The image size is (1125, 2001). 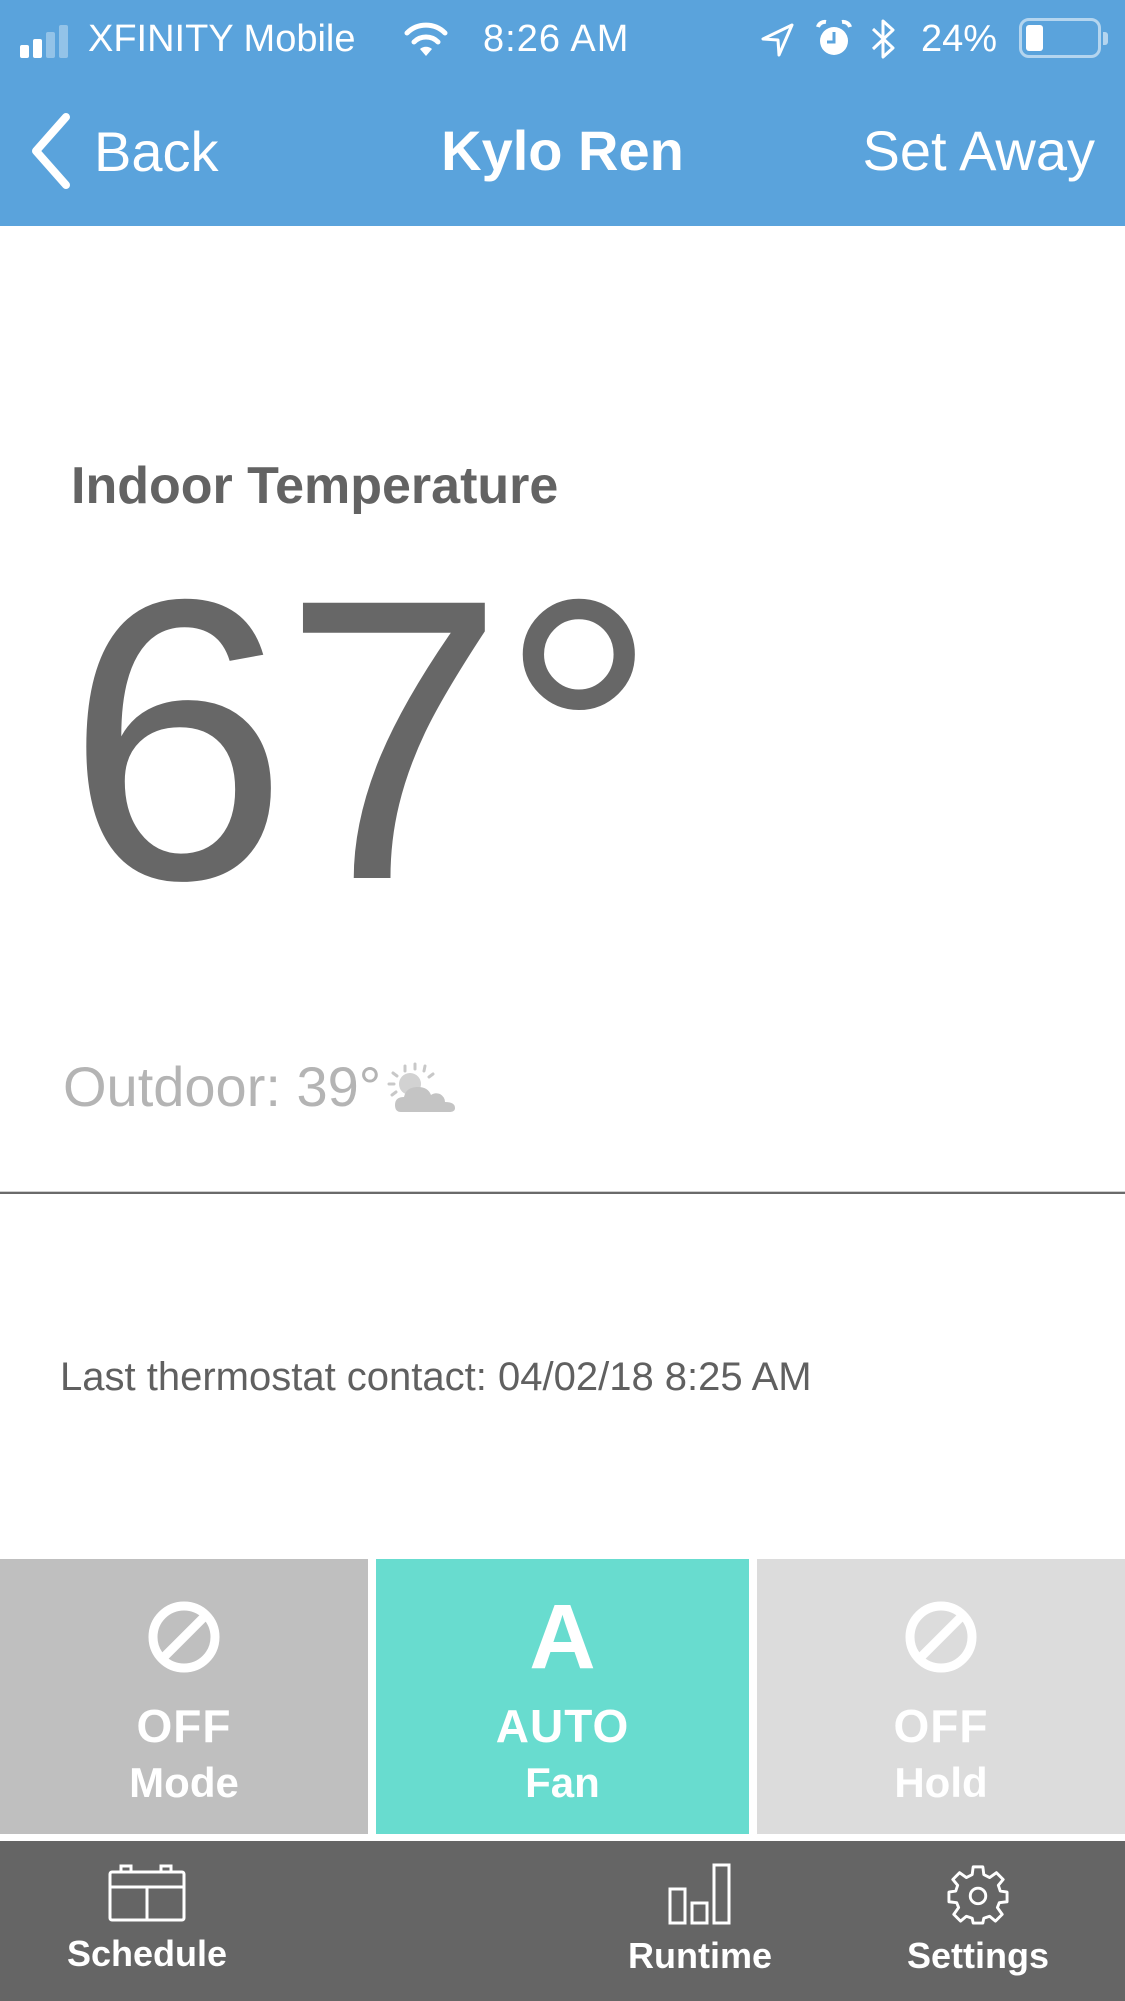 I want to click on signal-icon, so click(x=50, y=40).